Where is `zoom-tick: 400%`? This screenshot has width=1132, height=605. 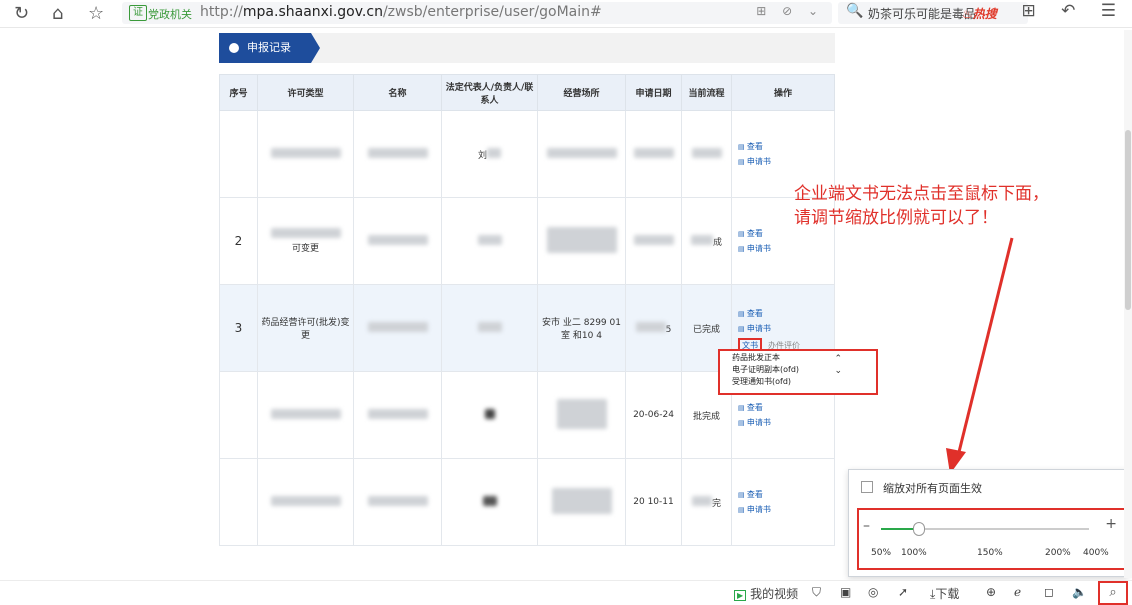
zoom-tick: 400% is located at coordinates (1096, 553).